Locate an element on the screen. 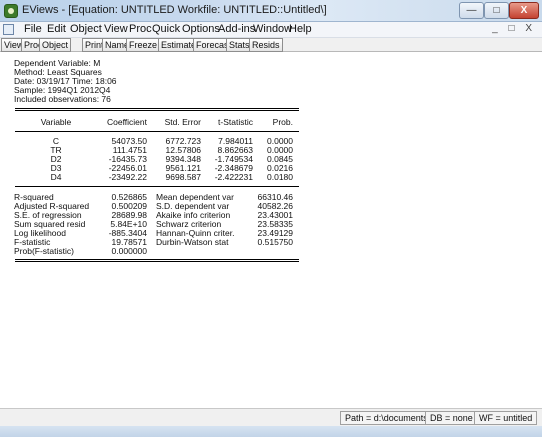  minimize-button: — is located at coordinates (471, 10).